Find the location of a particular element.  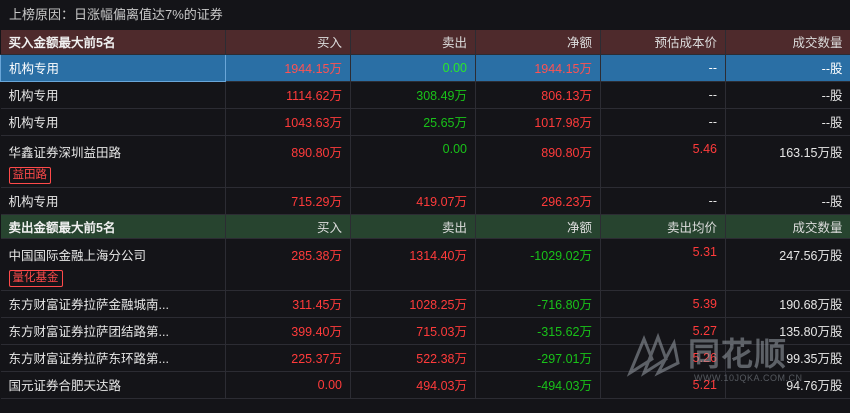

col-header-cost-price: 预估成本价 is located at coordinates (663, 42).